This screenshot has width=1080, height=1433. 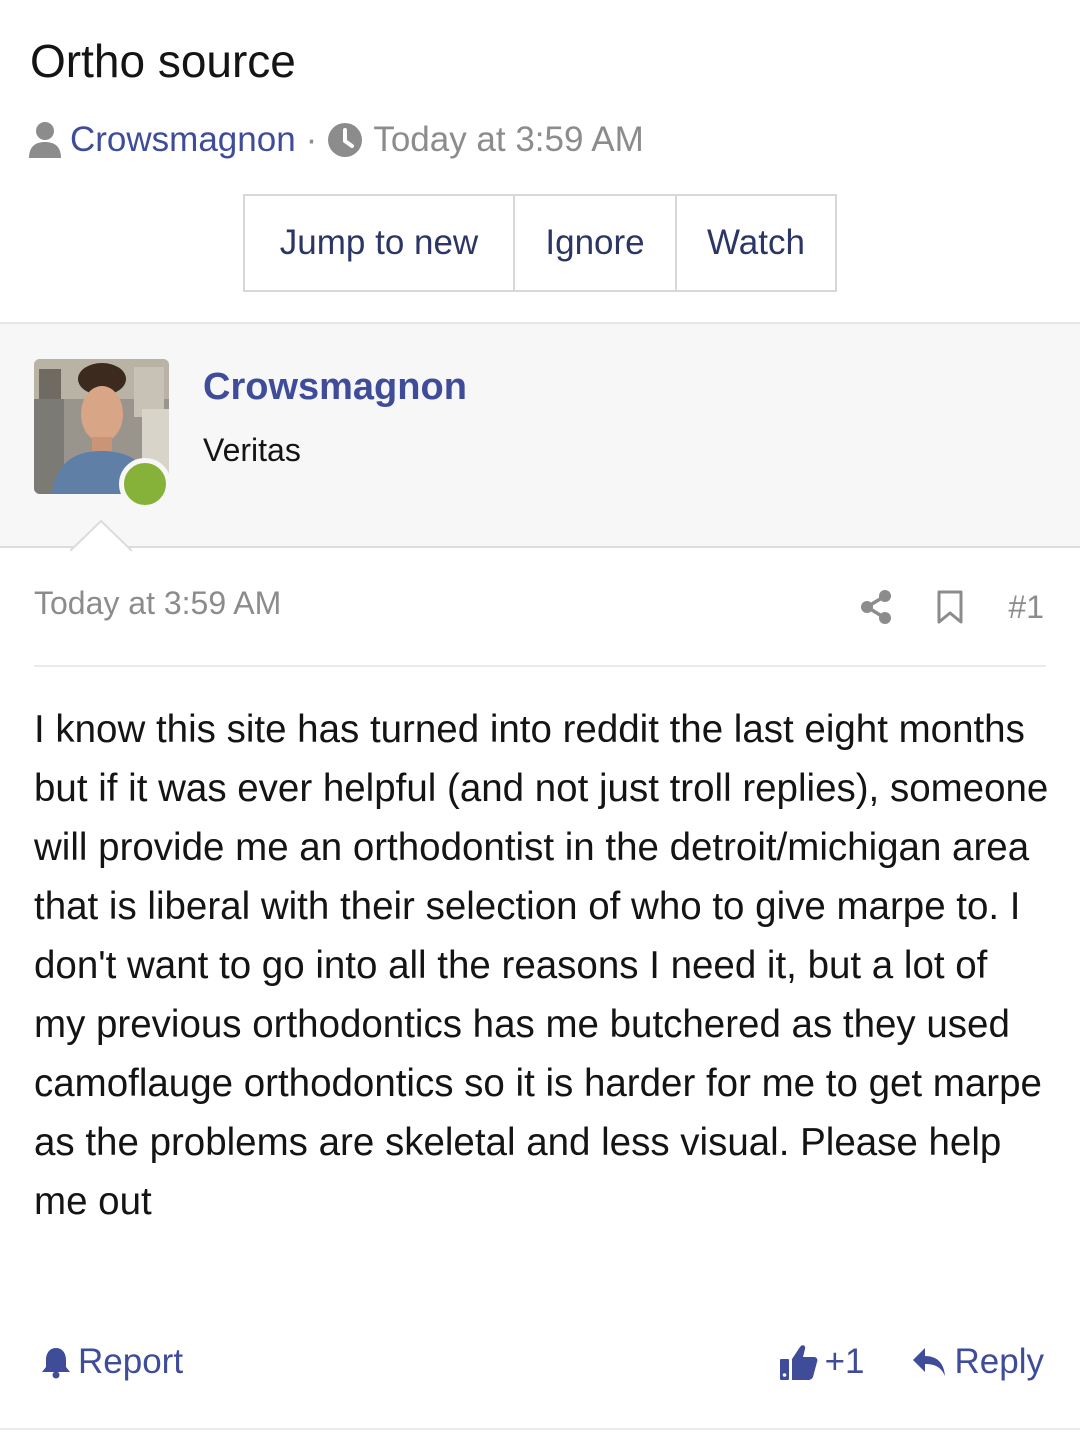 I want to click on thread-title: Ortho source, so click(x=163, y=61).